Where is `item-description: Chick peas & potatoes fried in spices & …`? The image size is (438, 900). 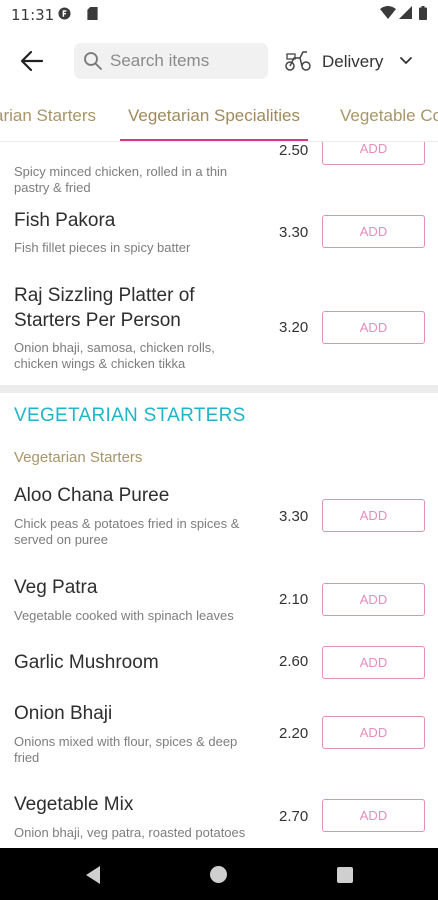 item-description: Chick peas & potatoes fried in spices & … is located at coordinates (127, 531).